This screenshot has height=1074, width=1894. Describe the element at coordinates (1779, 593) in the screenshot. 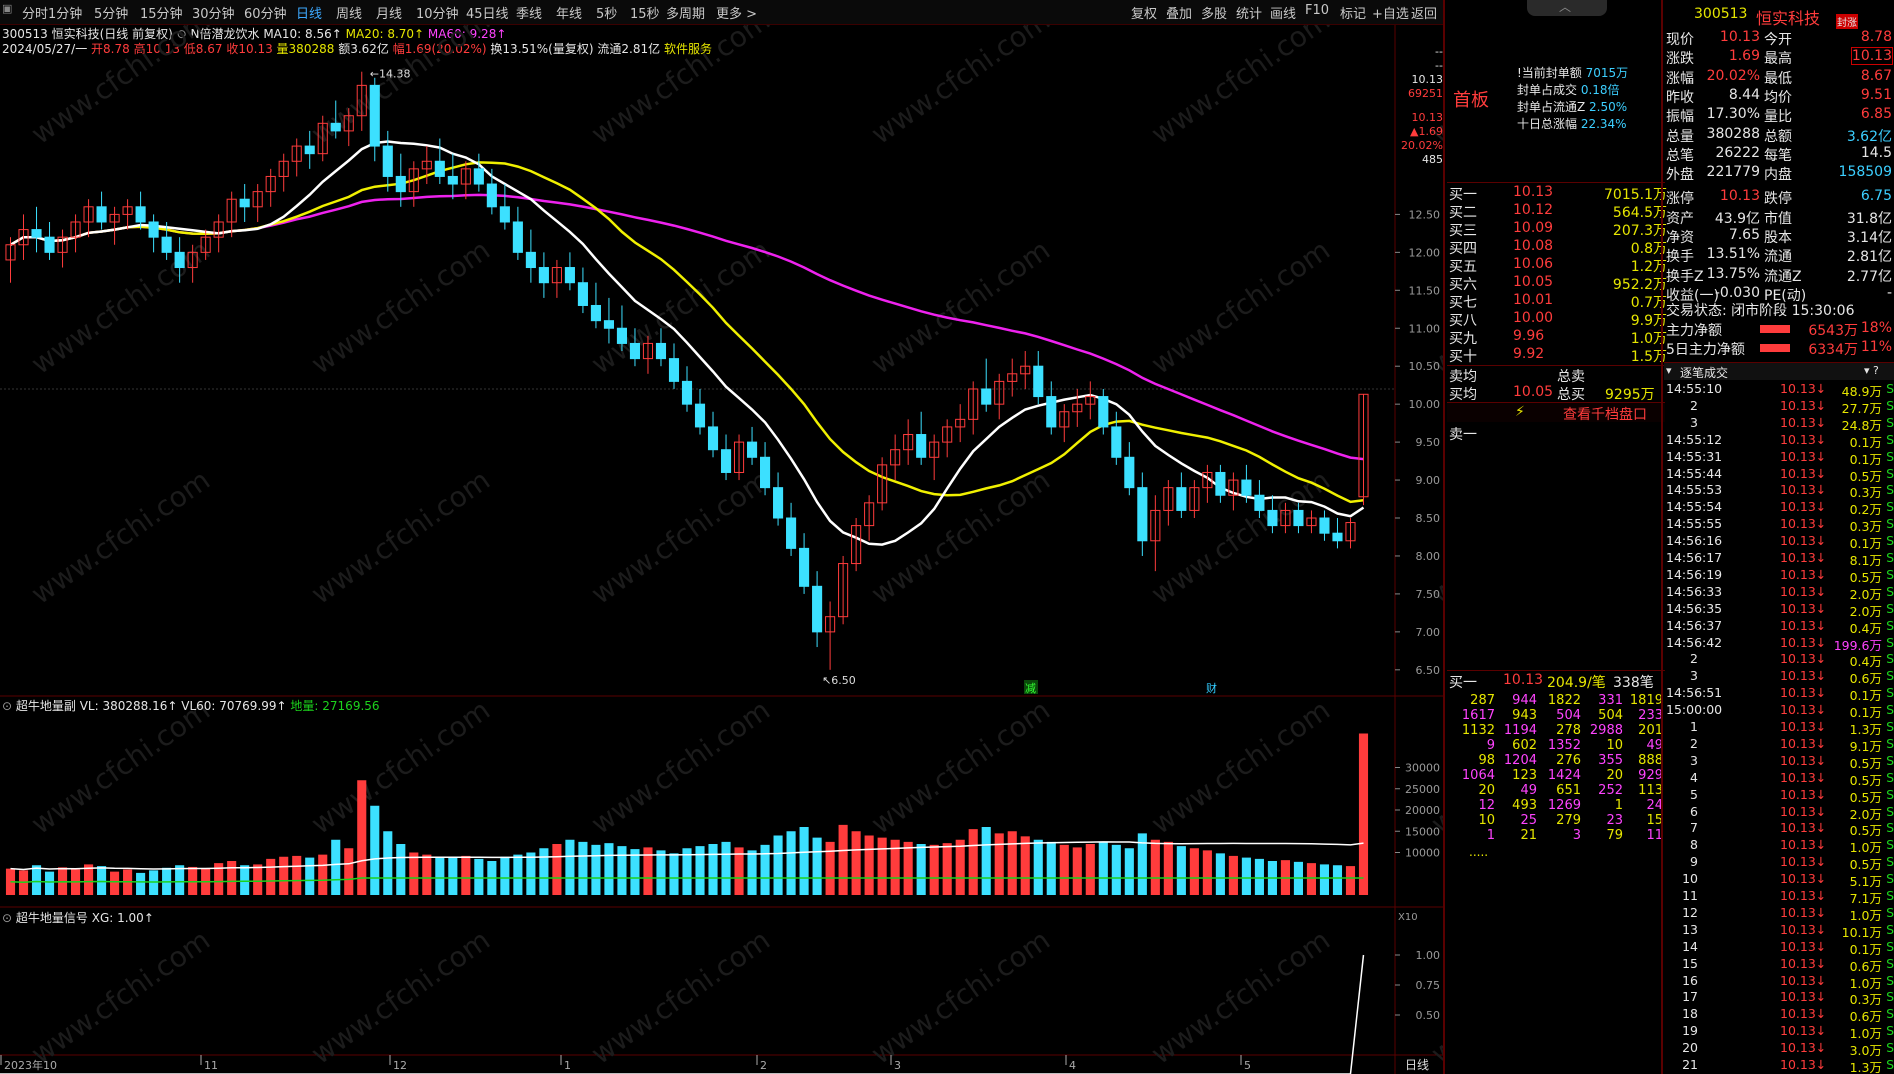

I see `tick-row: 14:56:33 10.13↓ 2.0万 S` at that location.